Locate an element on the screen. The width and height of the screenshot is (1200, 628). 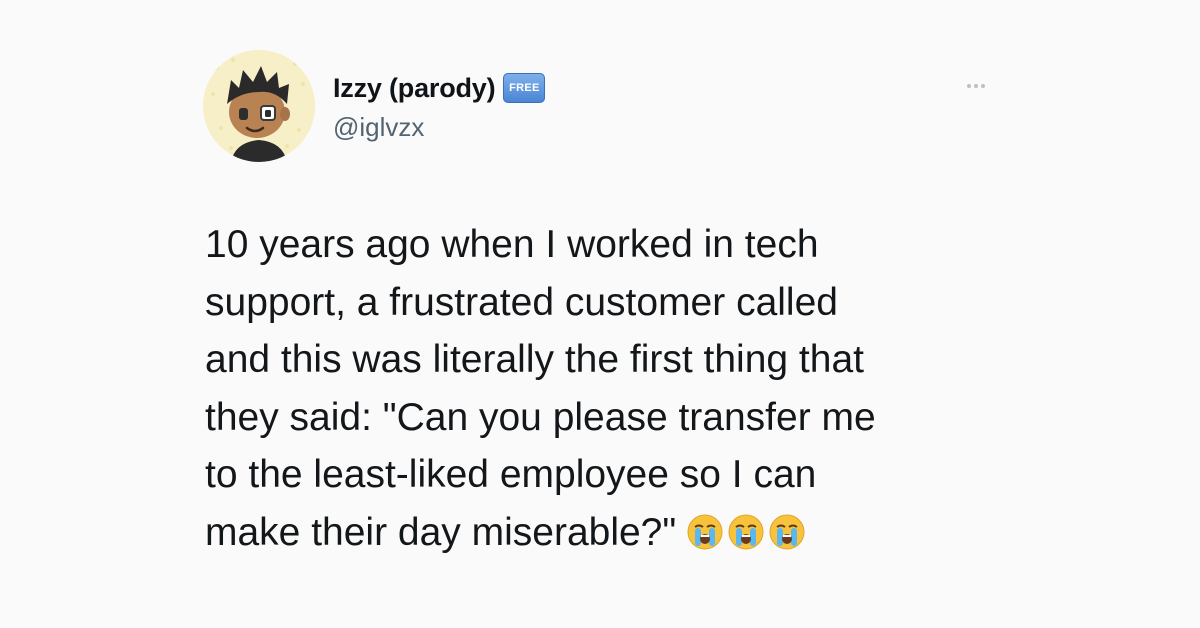
tweet-line-text: make their day miserable?" is located at coordinates (441, 532).